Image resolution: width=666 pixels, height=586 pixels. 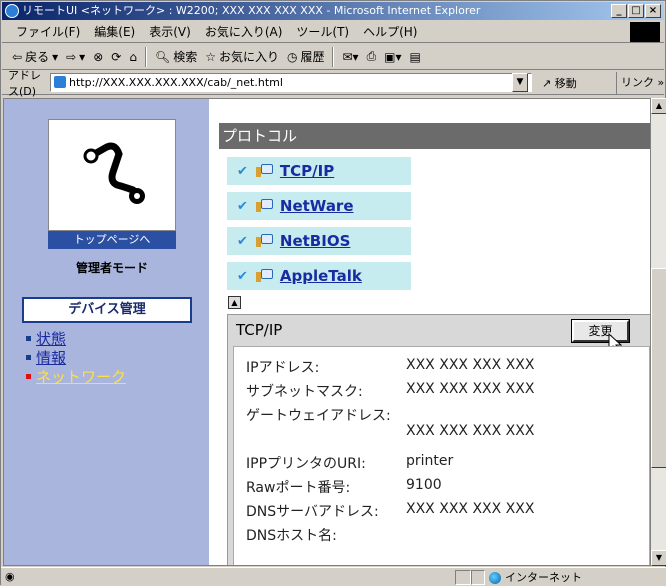 What do you see at coordinates (259, 330) in the screenshot?
I see `panel-title: TCP/IP` at bounding box center [259, 330].